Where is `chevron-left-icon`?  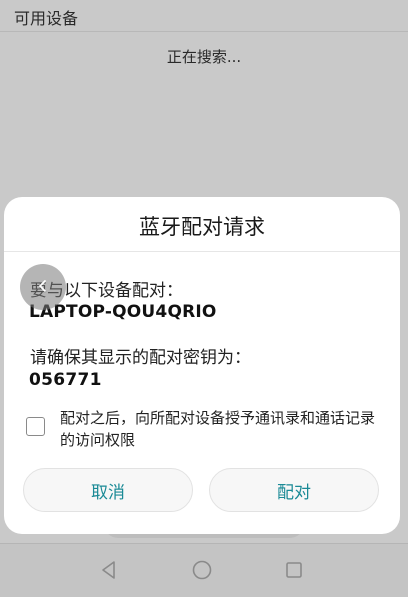
chevron-left-icon is located at coordinates (43, 287).